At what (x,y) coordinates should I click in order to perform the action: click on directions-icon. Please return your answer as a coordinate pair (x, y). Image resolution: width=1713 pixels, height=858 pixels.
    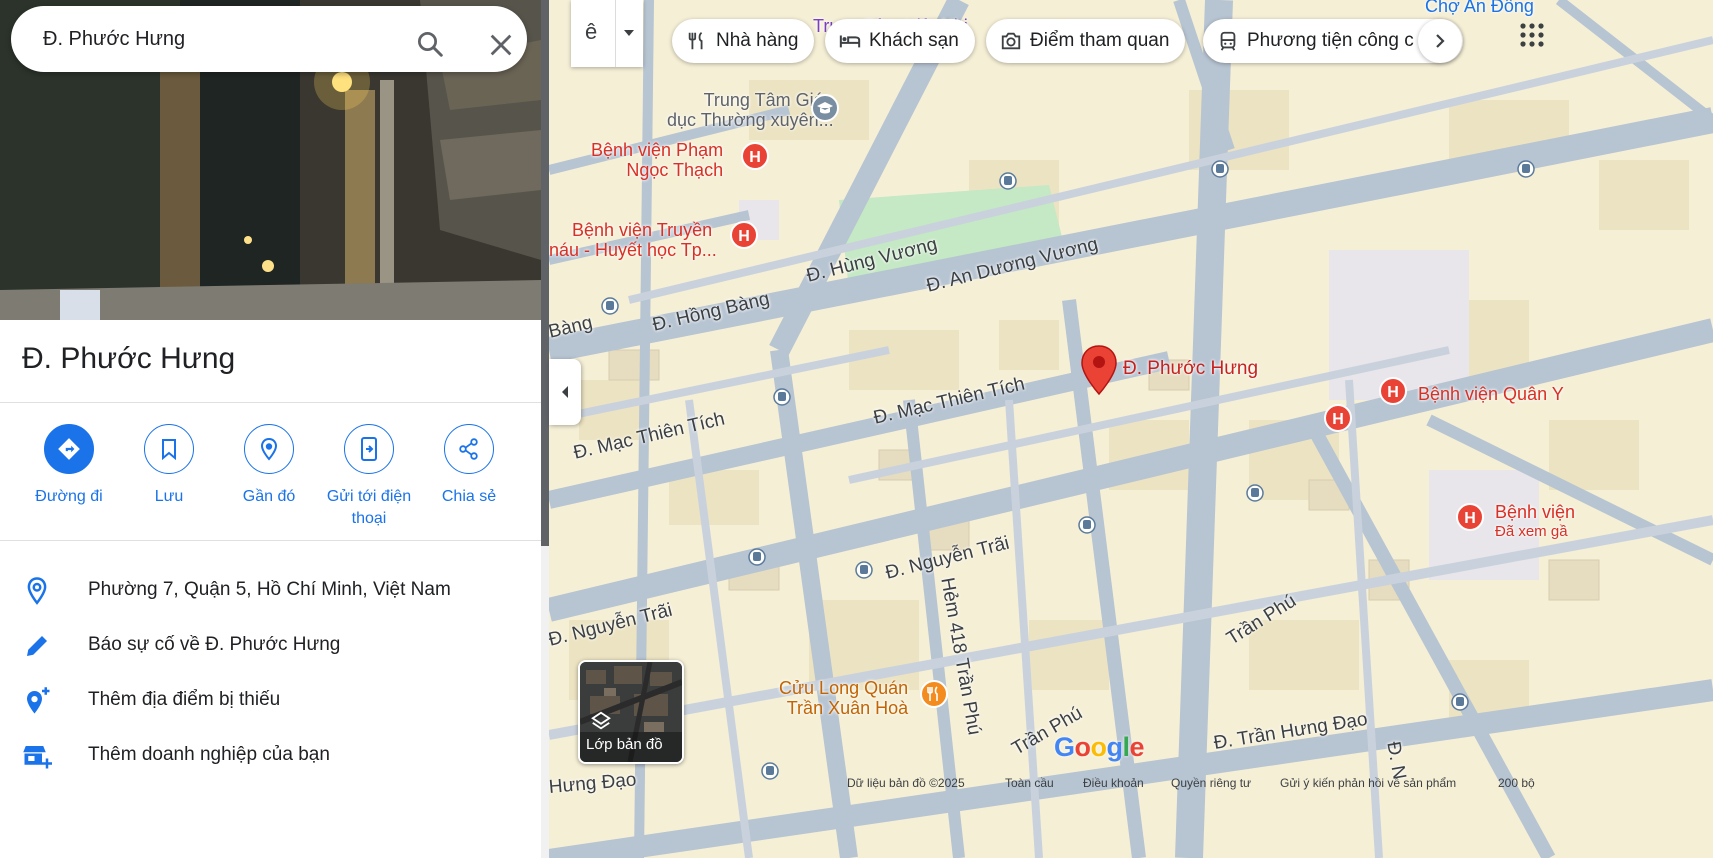
    Looking at the image, I should click on (69, 449).